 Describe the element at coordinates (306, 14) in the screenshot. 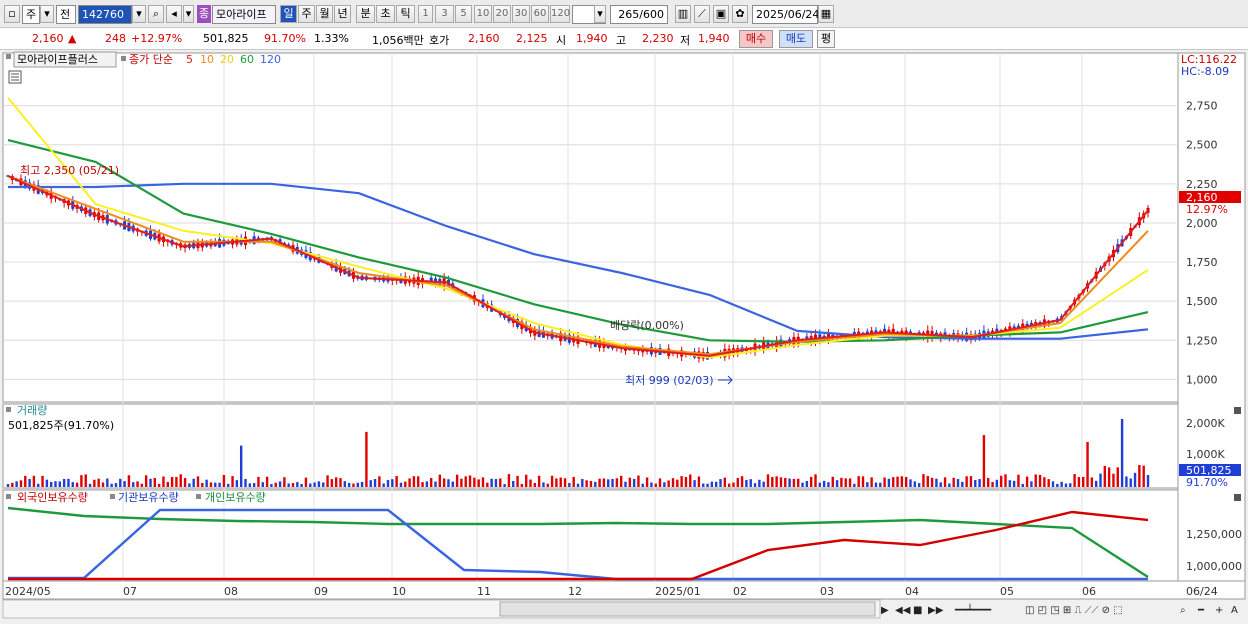

I see `period-week-button: 주` at that location.